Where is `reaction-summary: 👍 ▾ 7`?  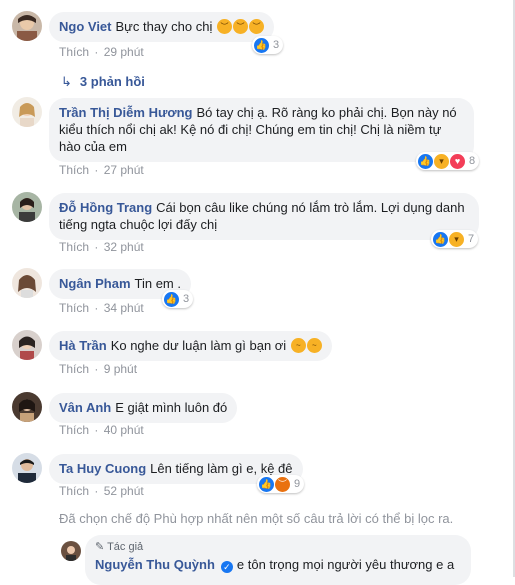
reaction-summary: 👍 ▾ 7 is located at coordinates (455, 239).